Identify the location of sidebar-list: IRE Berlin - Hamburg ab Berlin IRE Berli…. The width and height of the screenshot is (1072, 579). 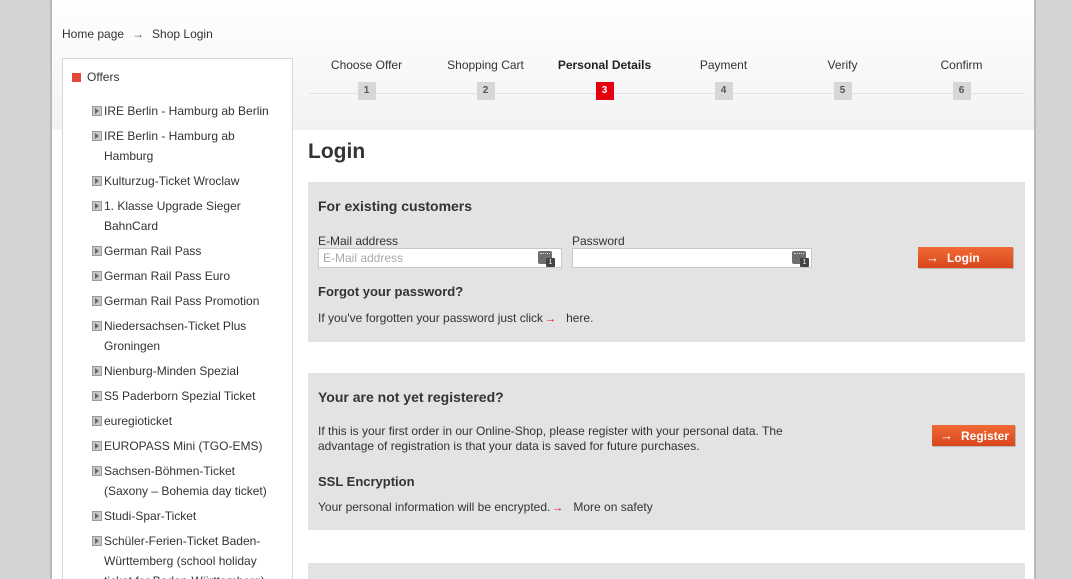
(187, 340).